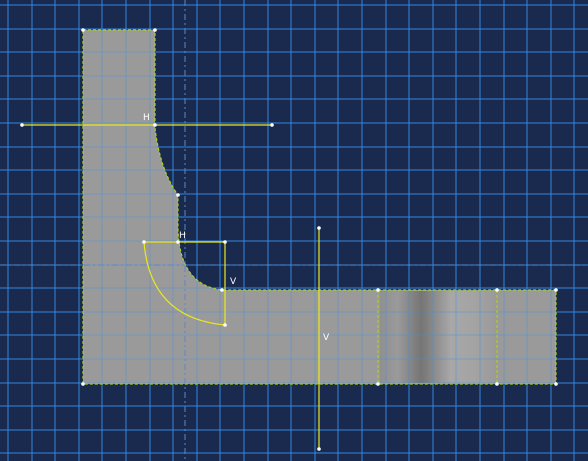 The height and width of the screenshot is (461, 588). What do you see at coordinates (326, 338) in the screenshot?
I see `vertical-constraint-label-center: V` at bounding box center [326, 338].